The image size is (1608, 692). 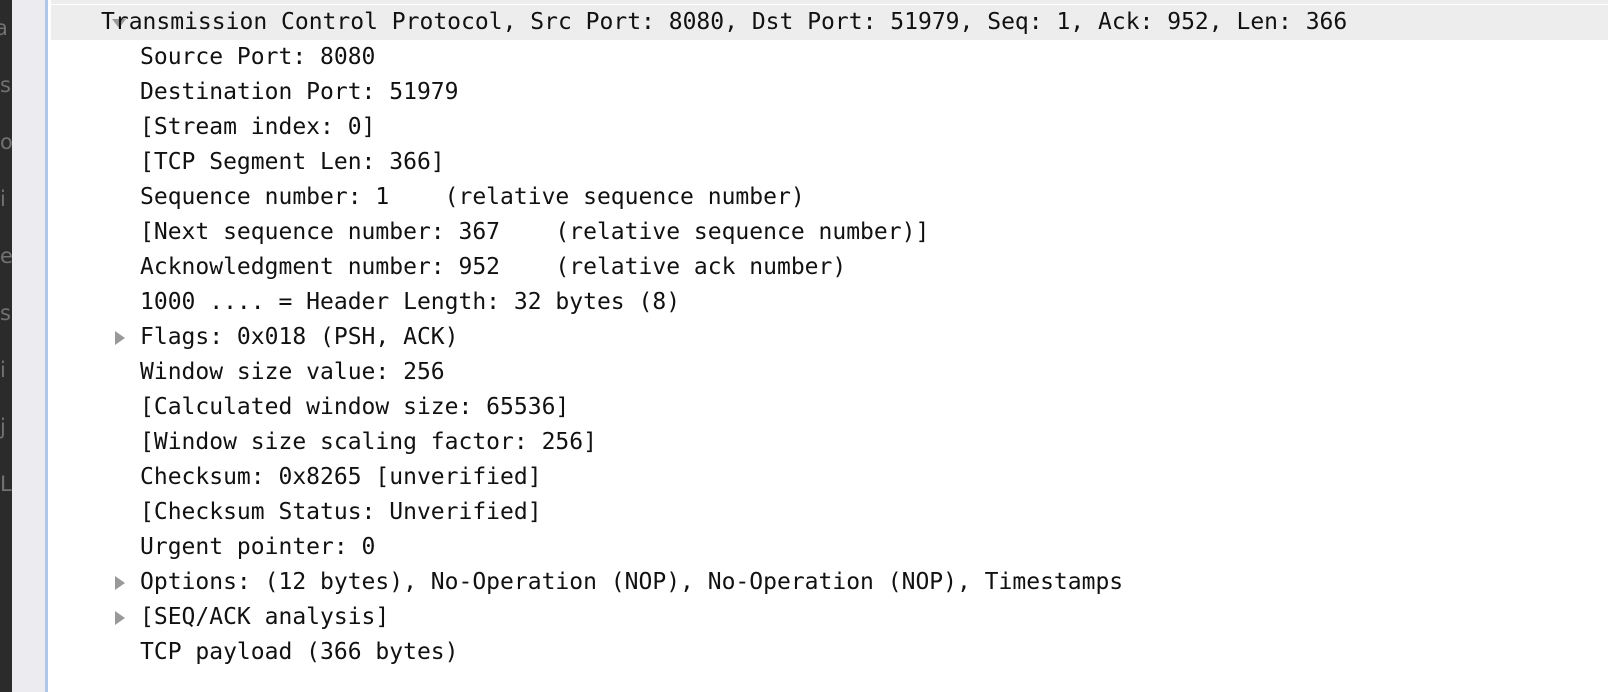 I want to click on tree-row-label: Window size value: 256, so click(x=292, y=372).